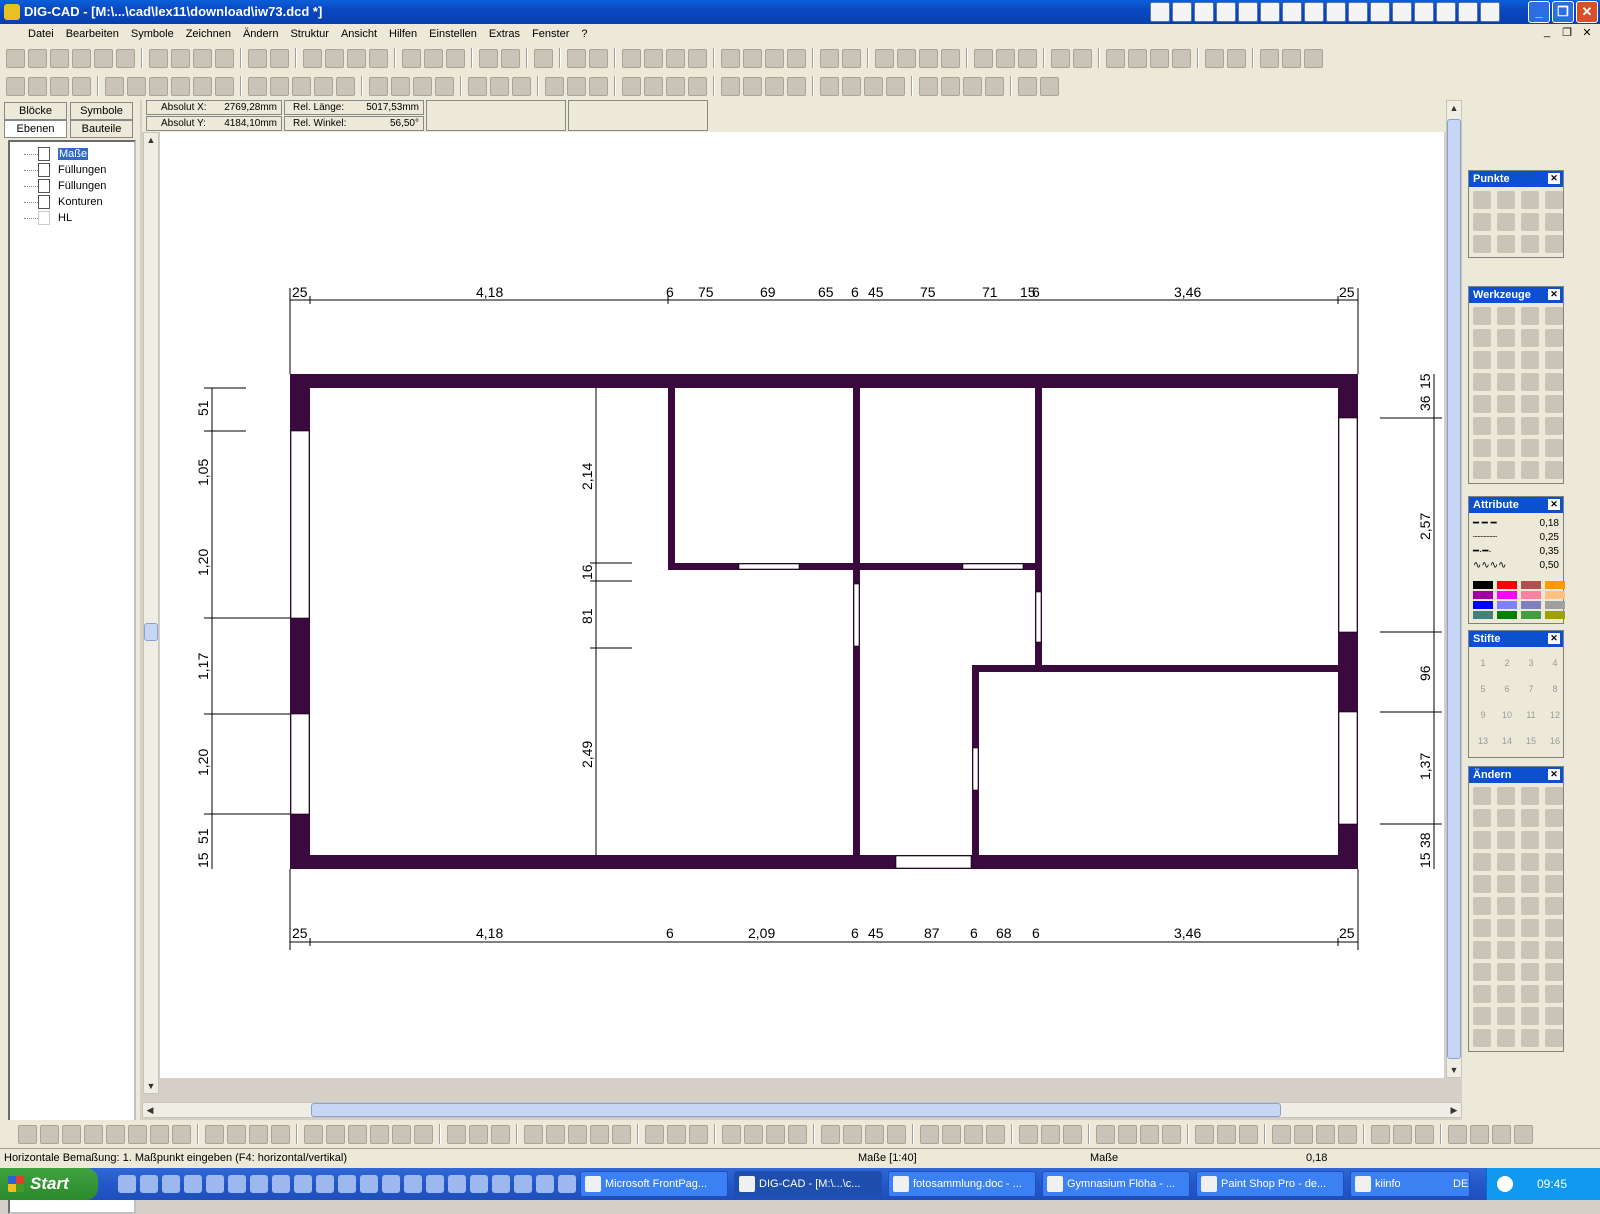  Describe the element at coordinates (1483, 689) in the screenshot. I see `pen-button: 5` at that location.